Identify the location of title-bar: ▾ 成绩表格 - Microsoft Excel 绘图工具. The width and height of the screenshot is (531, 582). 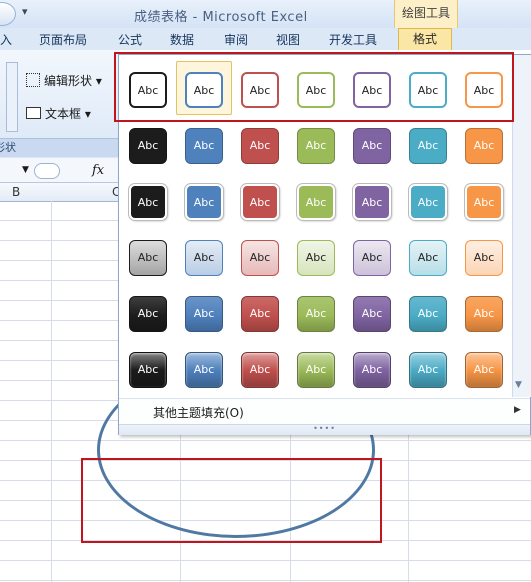
(265, 14).